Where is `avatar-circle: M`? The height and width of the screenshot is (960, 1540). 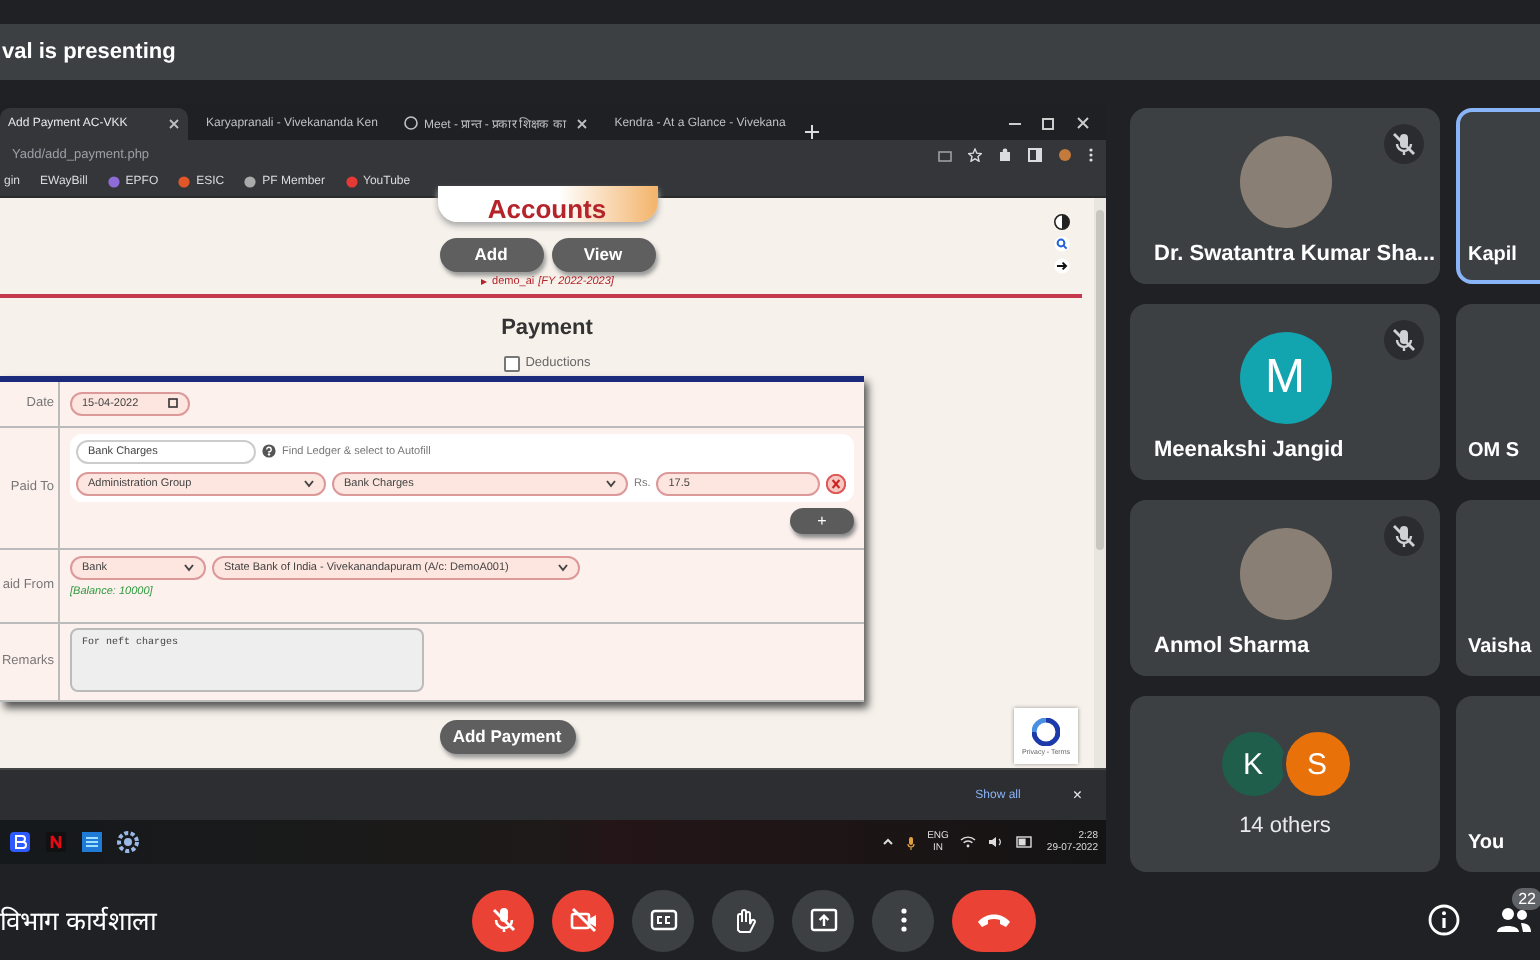
avatar-circle: M is located at coordinates (1285, 378).